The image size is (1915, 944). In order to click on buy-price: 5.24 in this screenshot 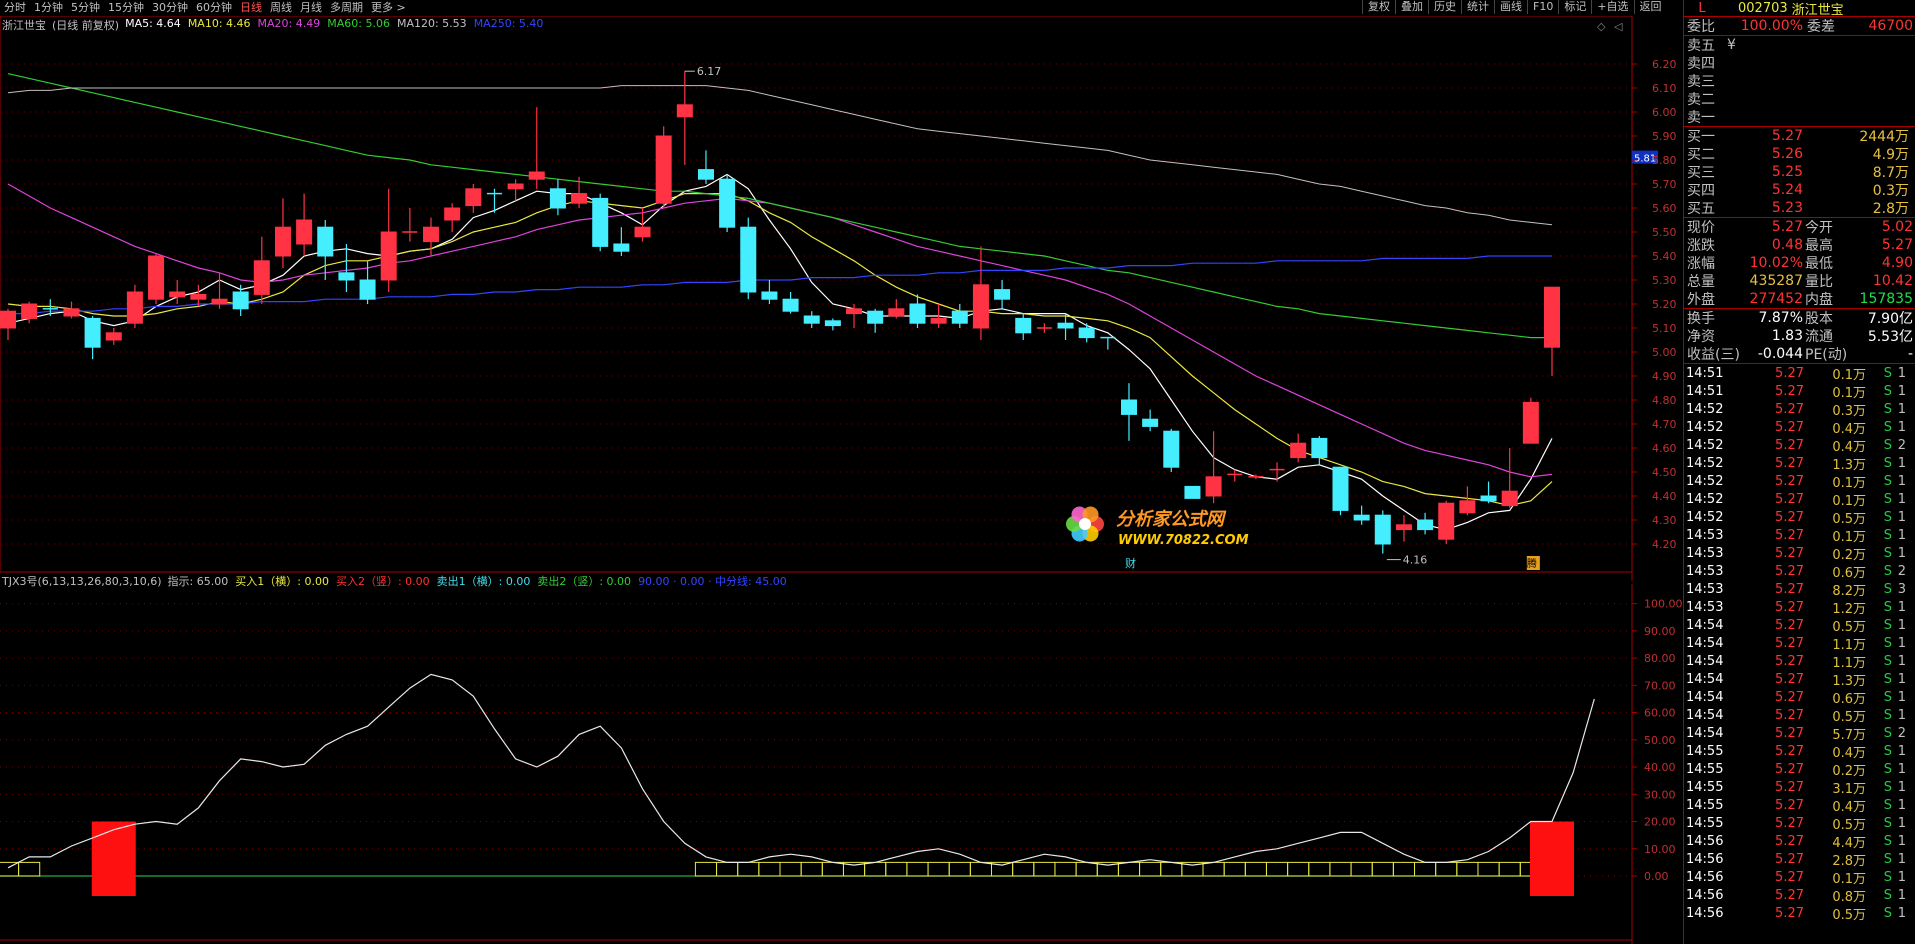, I will do `click(1787, 190)`.